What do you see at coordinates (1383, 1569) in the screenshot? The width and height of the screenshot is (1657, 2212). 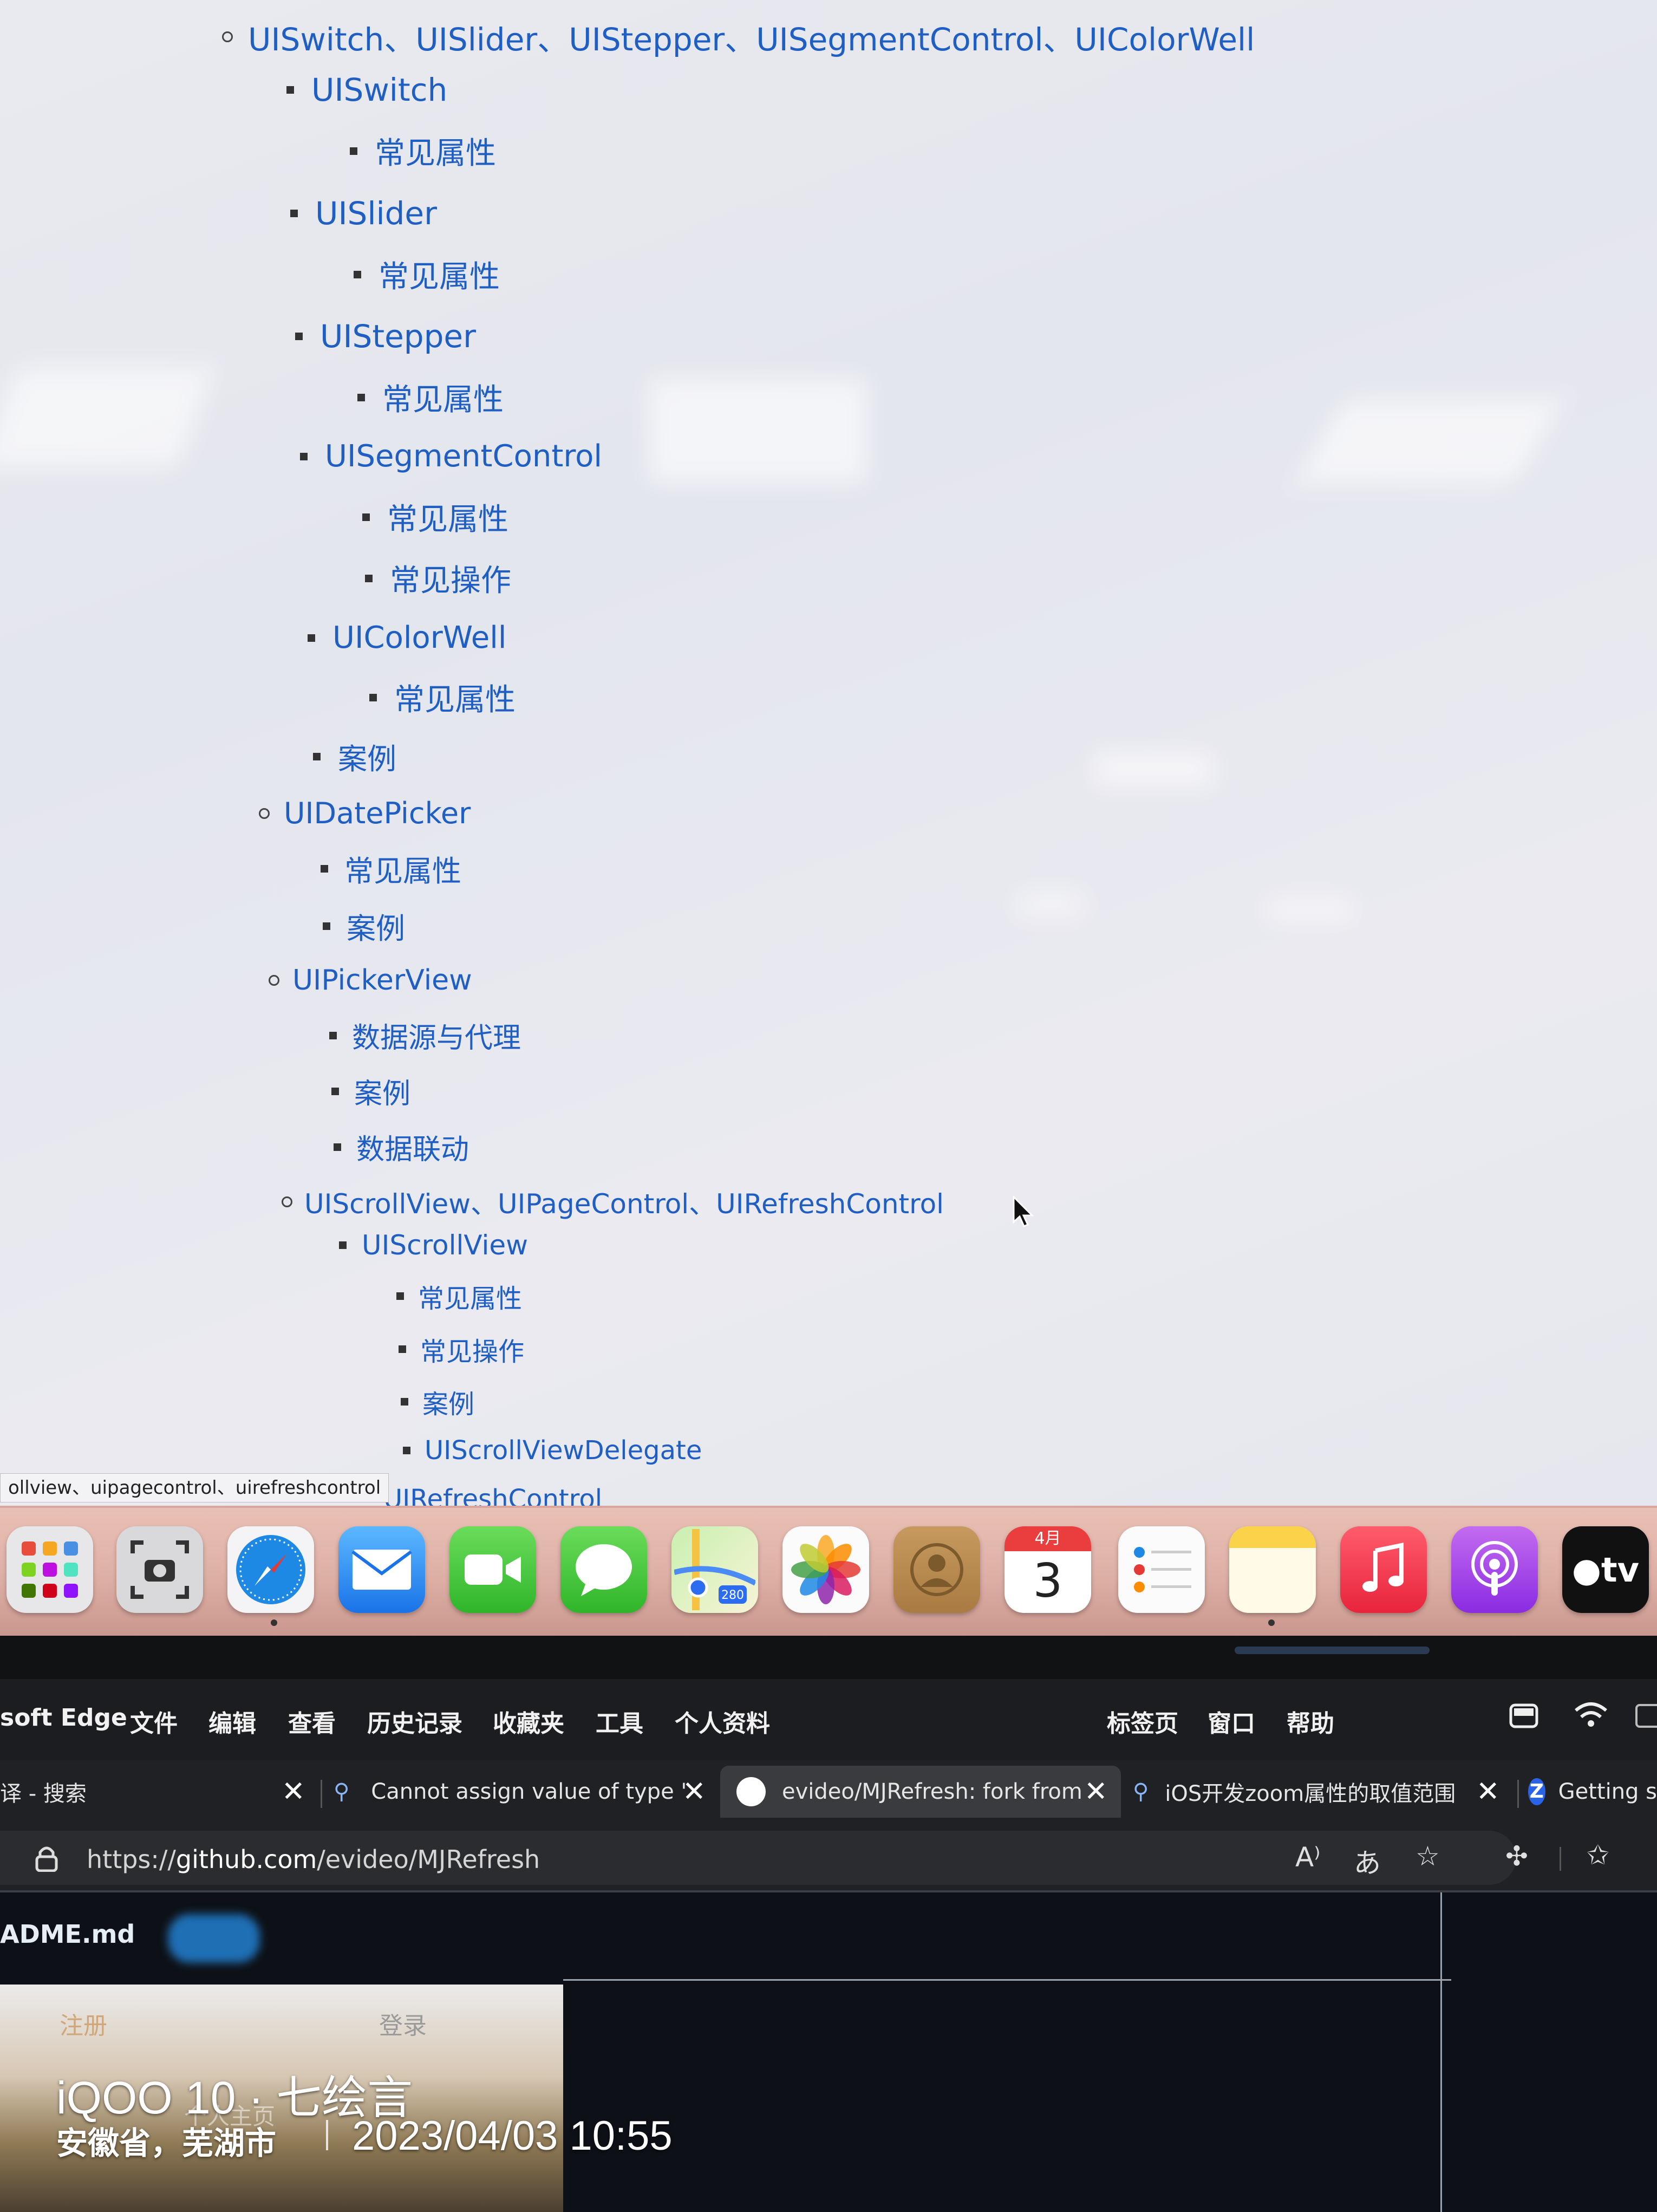 I see `music-icon` at bounding box center [1383, 1569].